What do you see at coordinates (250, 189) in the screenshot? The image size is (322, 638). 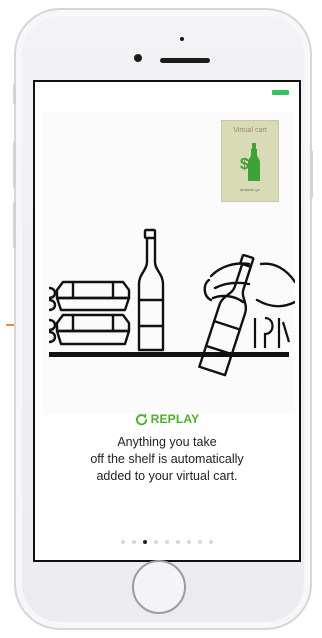 I see `ticket-fineprint: amazon go` at bounding box center [250, 189].